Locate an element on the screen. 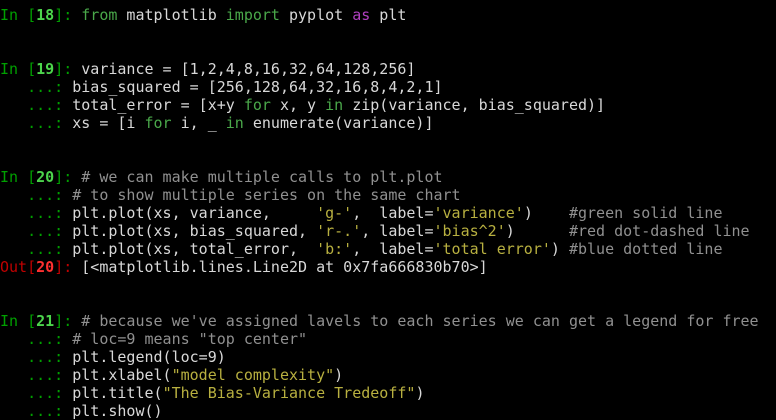  code-token: 'g-' is located at coordinates (334, 213).